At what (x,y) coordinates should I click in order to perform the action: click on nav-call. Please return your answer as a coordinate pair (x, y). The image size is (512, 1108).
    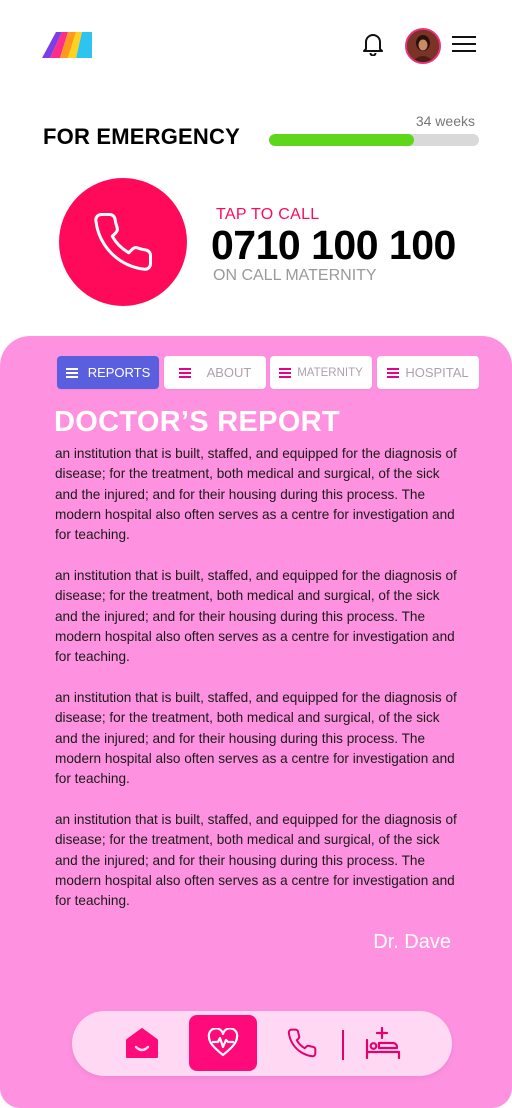
    Looking at the image, I should click on (302, 1043).